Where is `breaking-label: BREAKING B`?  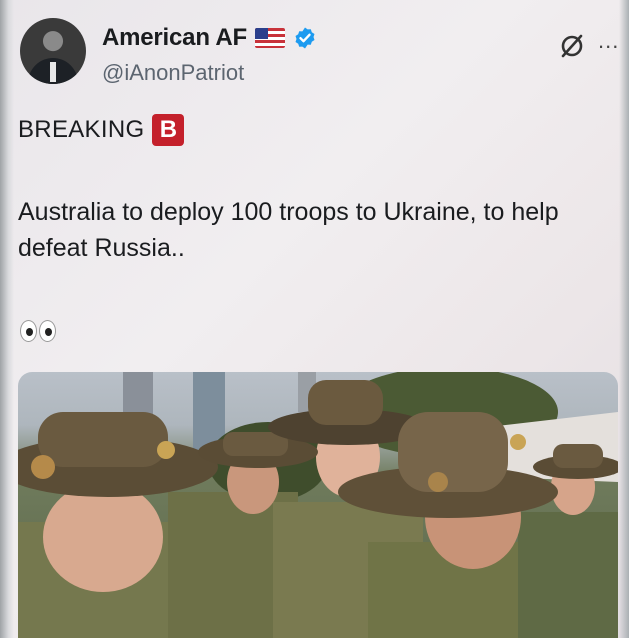 breaking-label: BREAKING B is located at coordinates (101, 130).